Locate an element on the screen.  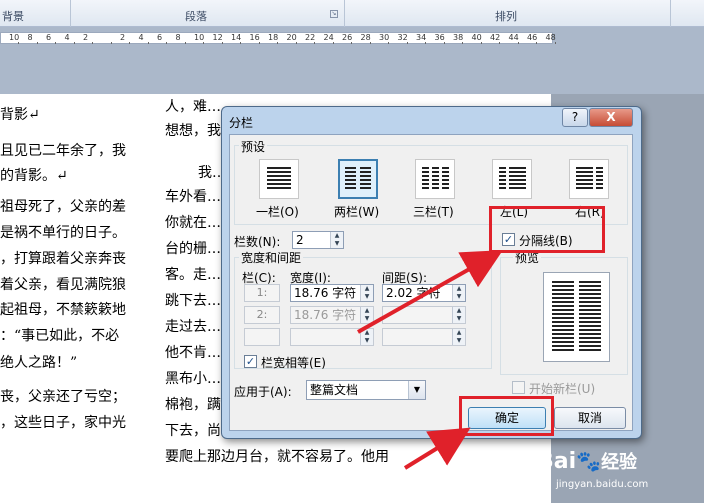
ruler-number: 14 is located at coordinates (236, 37).